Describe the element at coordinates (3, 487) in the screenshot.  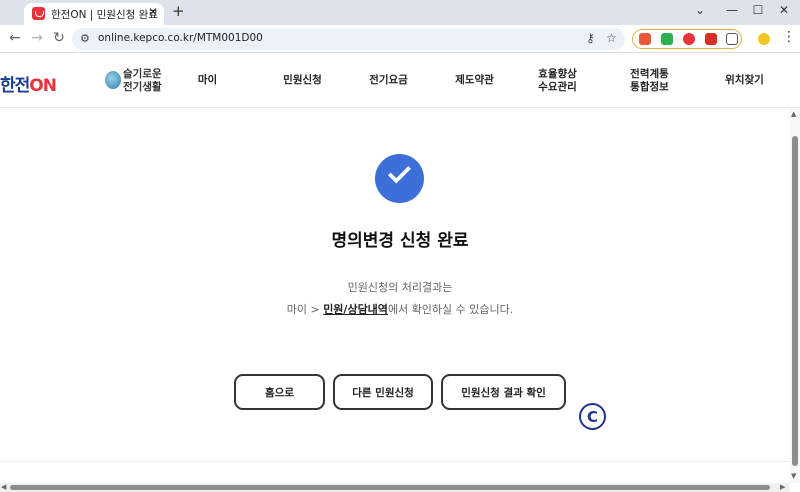
I see `scroll-left-icon: ◀` at that location.